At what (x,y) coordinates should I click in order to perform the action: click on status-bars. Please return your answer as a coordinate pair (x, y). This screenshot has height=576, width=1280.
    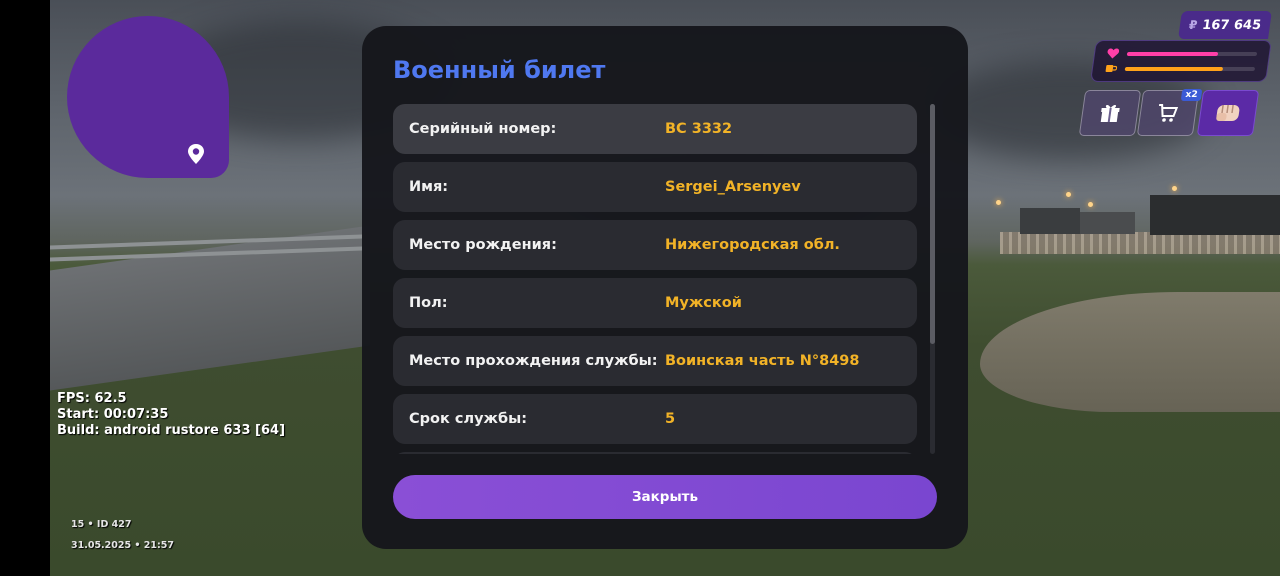
    Looking at the image, I should click on (1181, 61).